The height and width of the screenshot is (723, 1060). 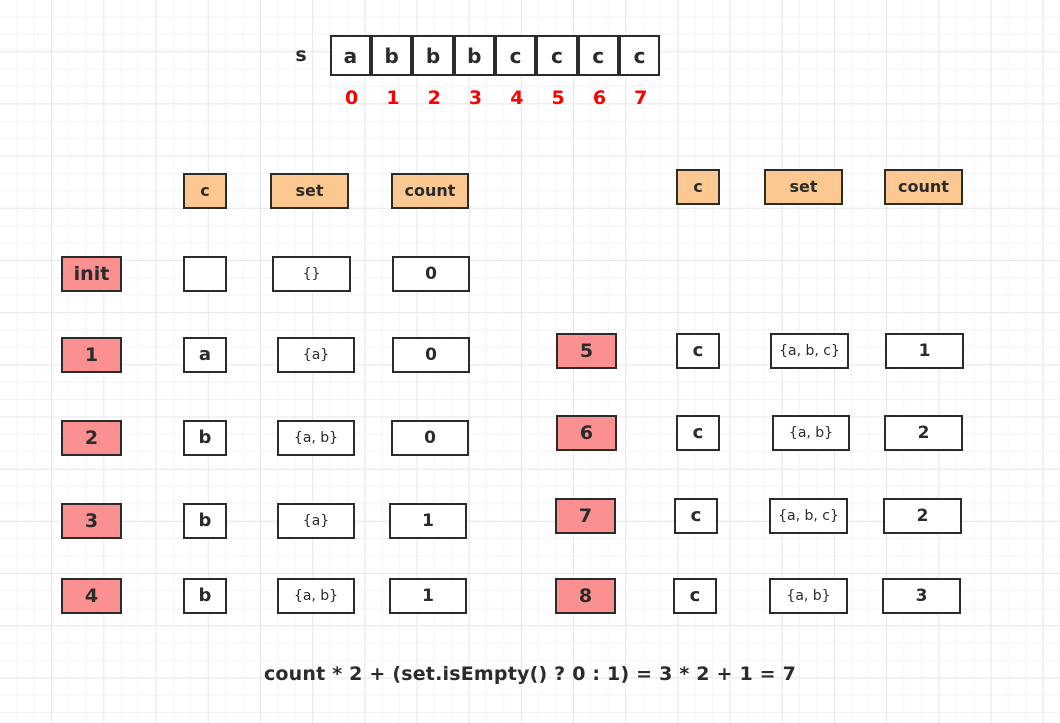 What do you see at coordinates (811, 433) in the screenshot?
I see `right-cell-set-6: {a, b}` at bounding box center [811, 433].